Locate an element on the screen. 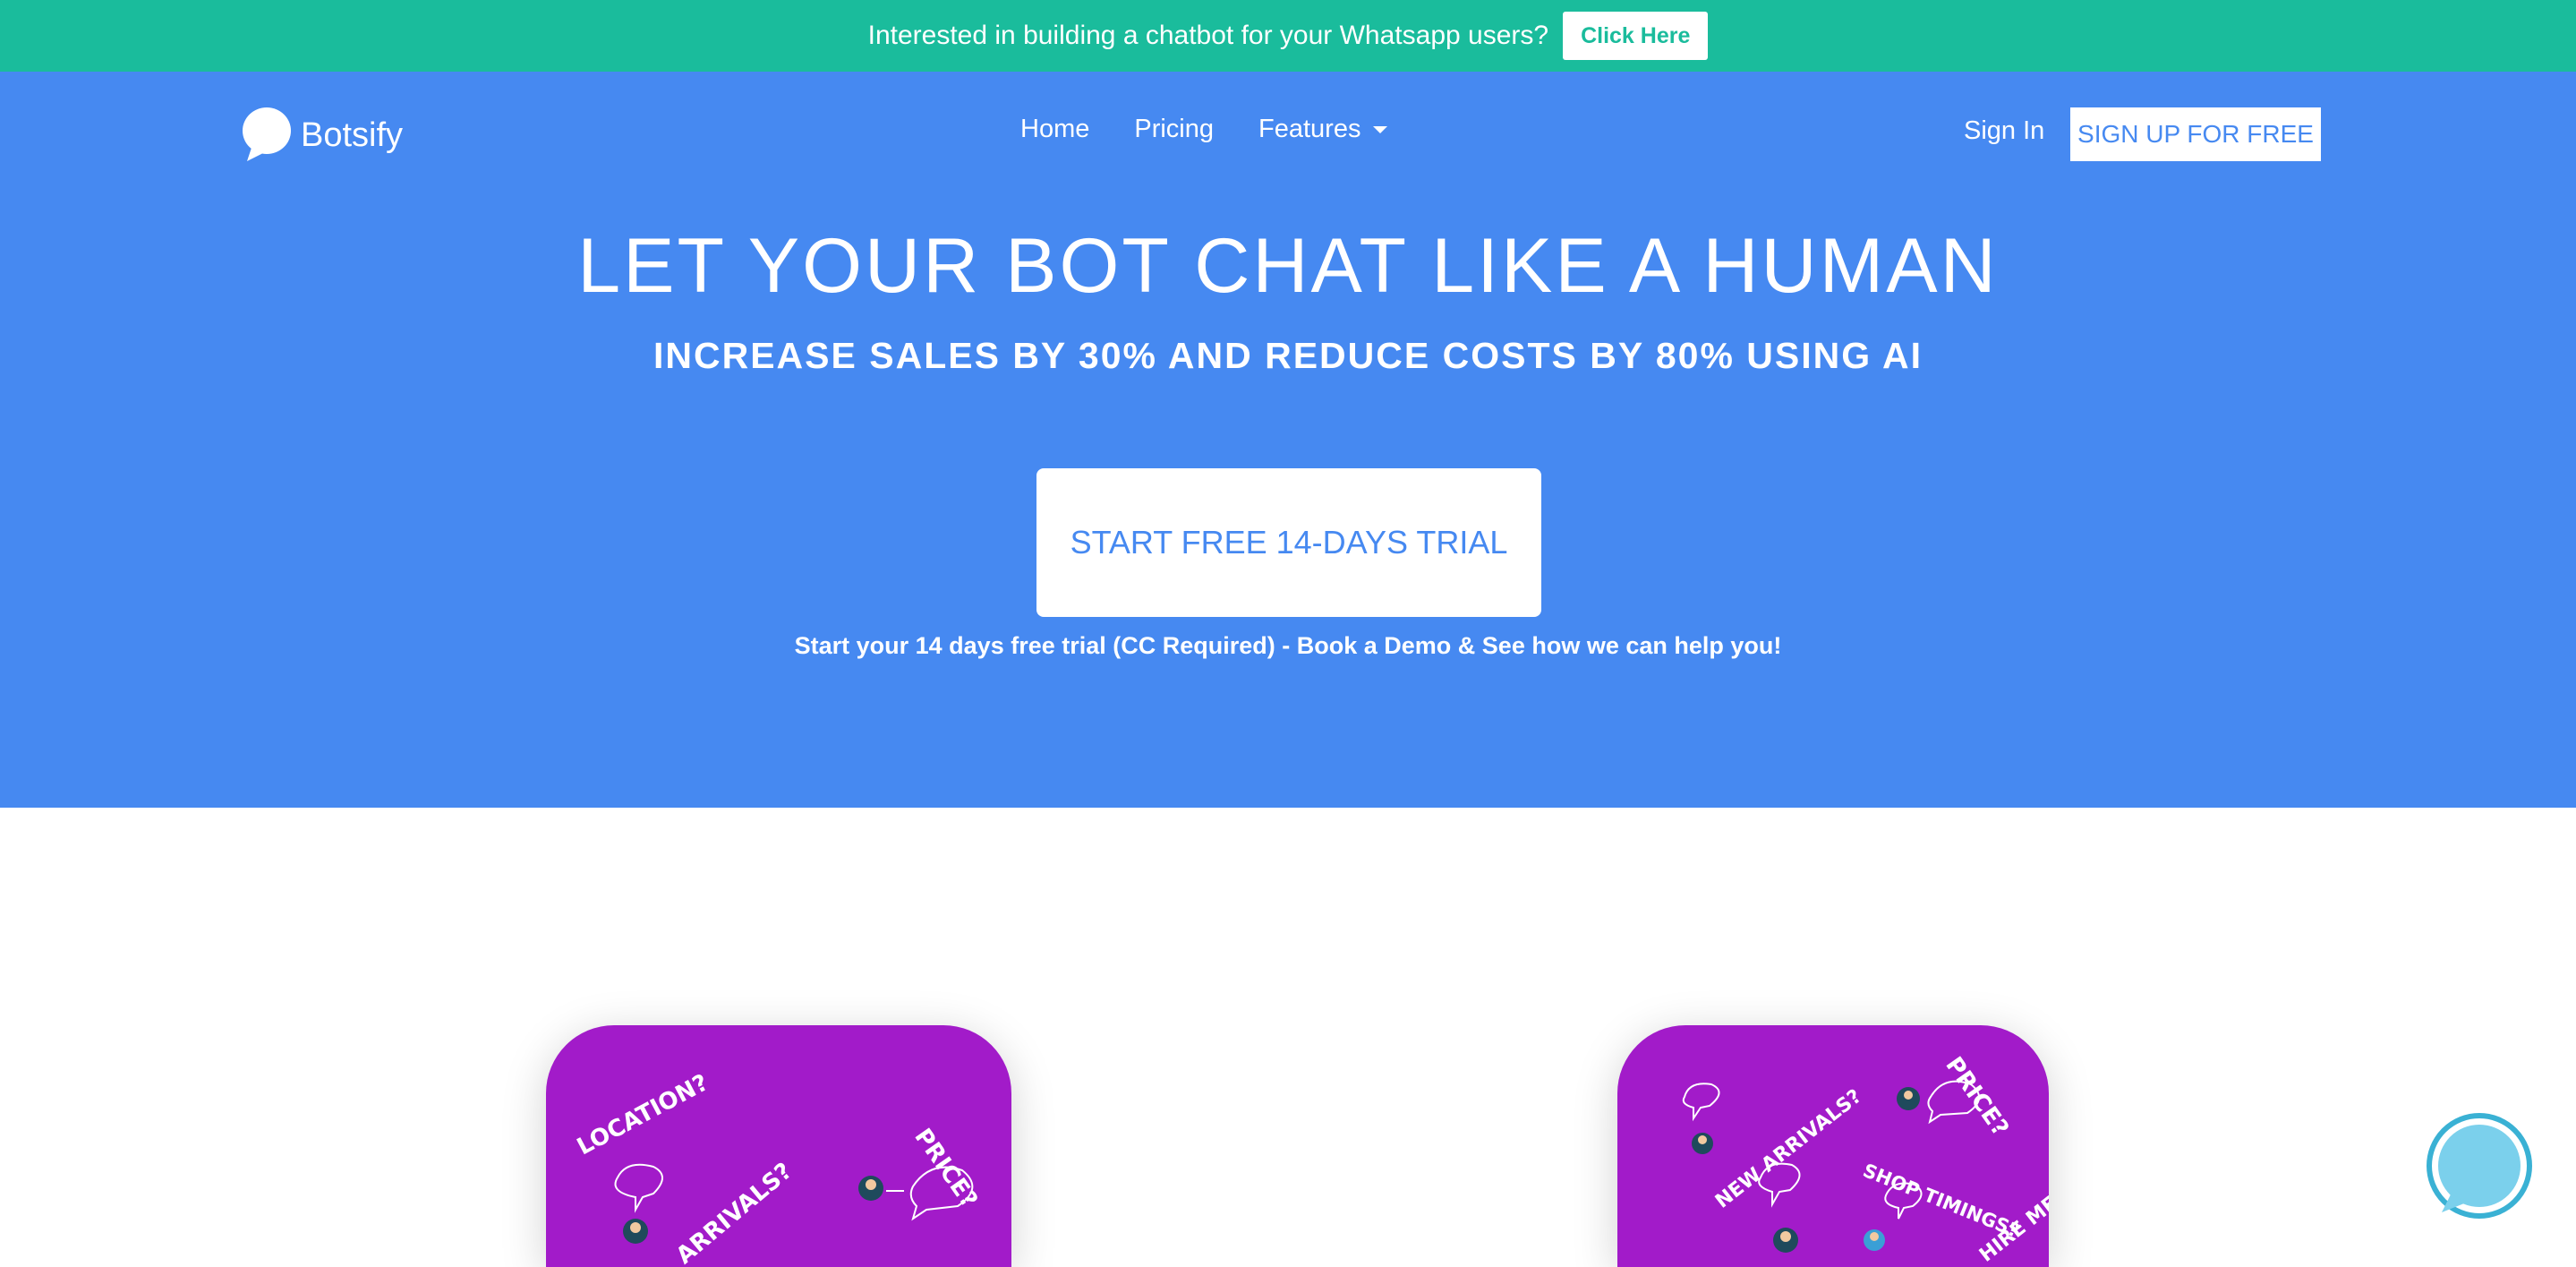 The image size is (2576, 1267). speech-bubble-icon is located at coordinates (267, 134).